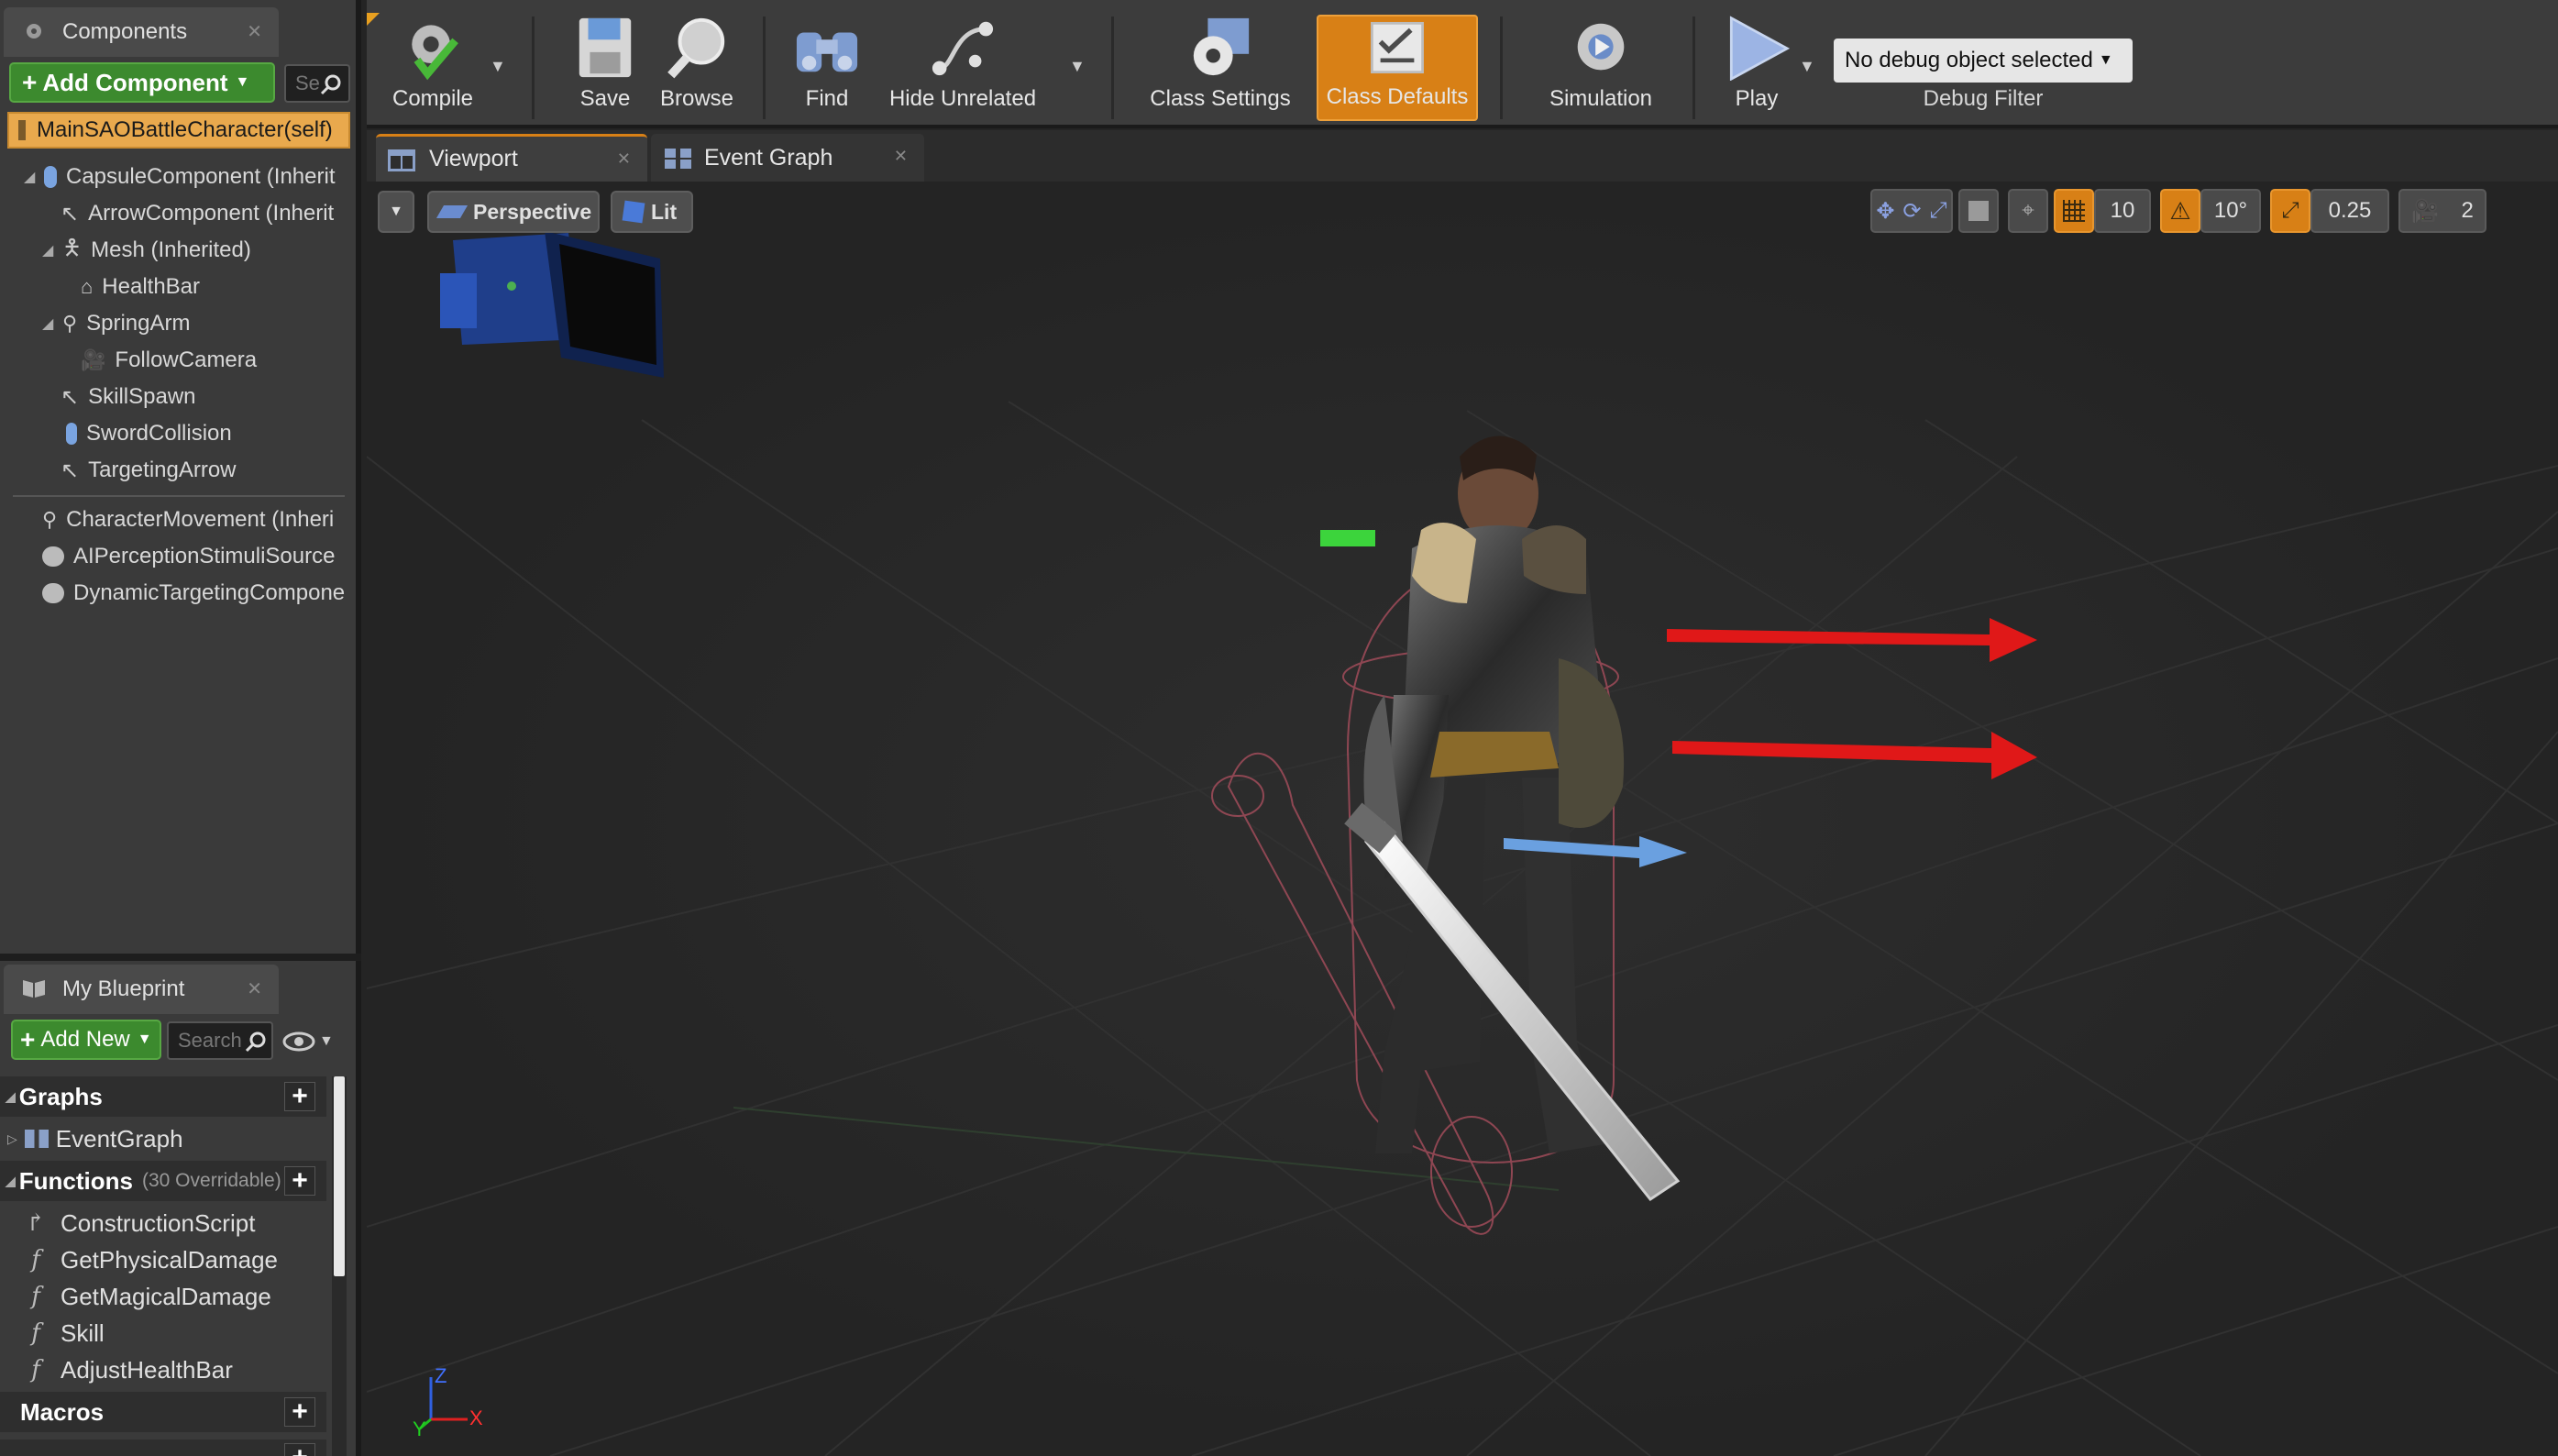 The image size is (2558, 1456). I want to click on section-functions: ◢ Functions (30 Overridable) +, so click(163, 1181).